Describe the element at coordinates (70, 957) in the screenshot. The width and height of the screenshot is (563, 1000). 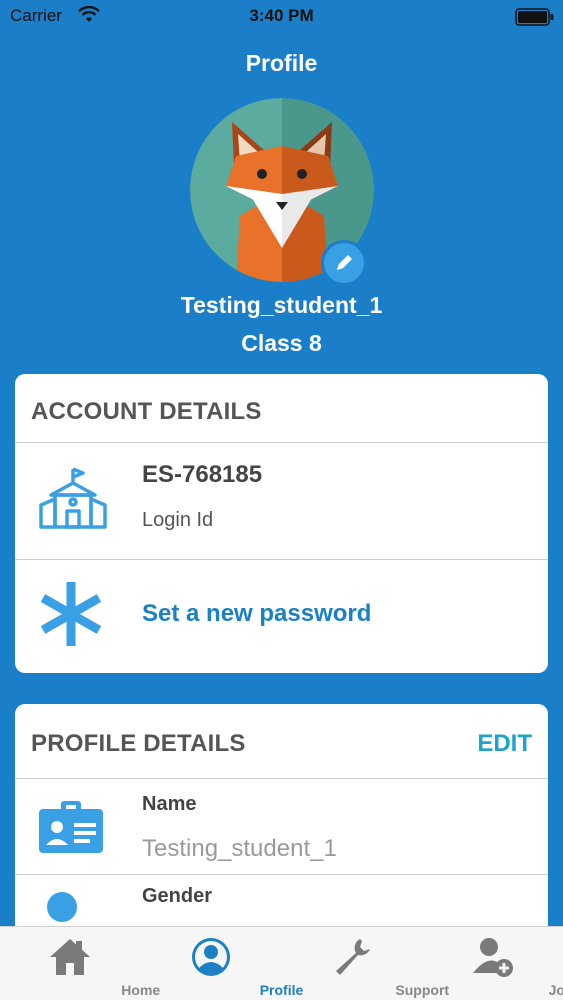
I see `home-icon` at that location.